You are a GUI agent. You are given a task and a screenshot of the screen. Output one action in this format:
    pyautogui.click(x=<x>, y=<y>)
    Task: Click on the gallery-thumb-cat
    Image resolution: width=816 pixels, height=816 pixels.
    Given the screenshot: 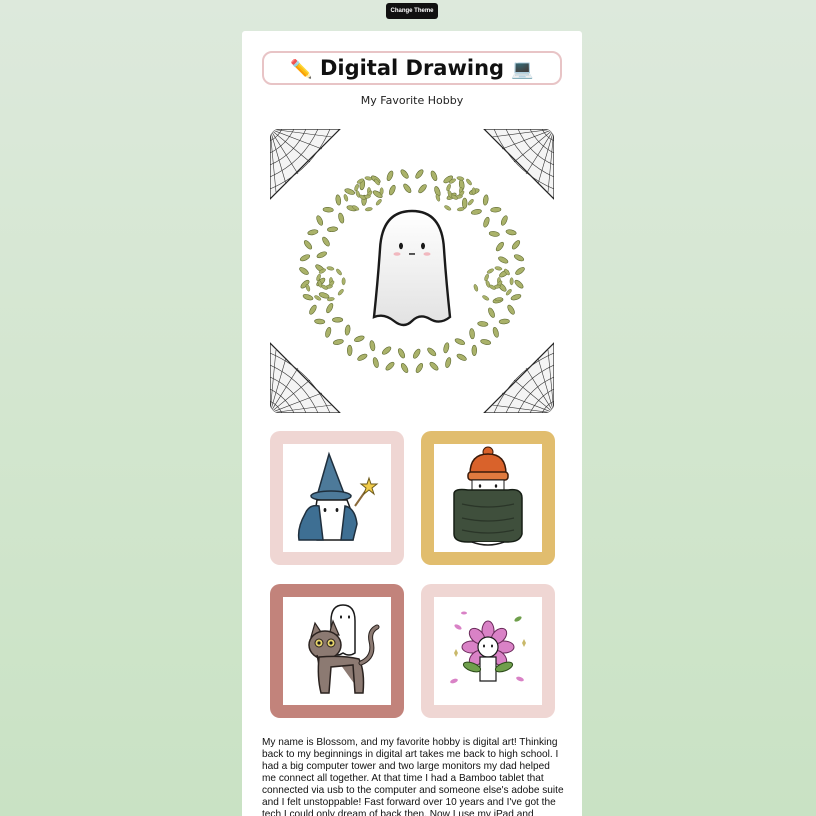 What is the action you would take?
    pyautogui.click(x=337, y=651)
    